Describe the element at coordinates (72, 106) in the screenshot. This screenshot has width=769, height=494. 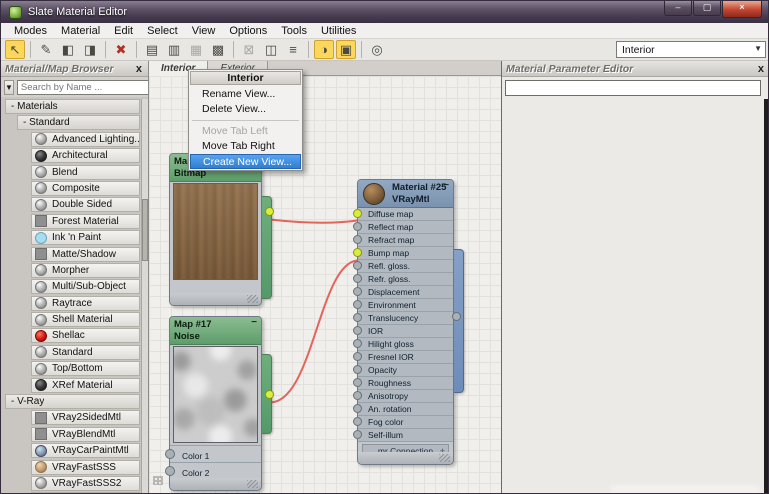
I see `browser-row: - Materials` at that location.